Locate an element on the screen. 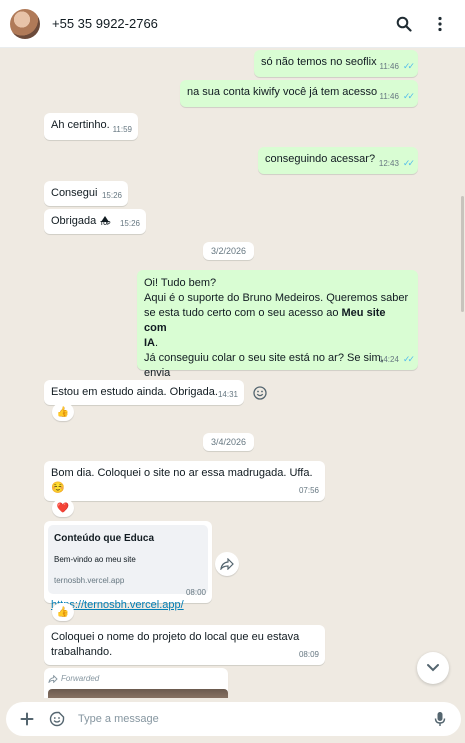  avatar is located at coordinates (25, 23).